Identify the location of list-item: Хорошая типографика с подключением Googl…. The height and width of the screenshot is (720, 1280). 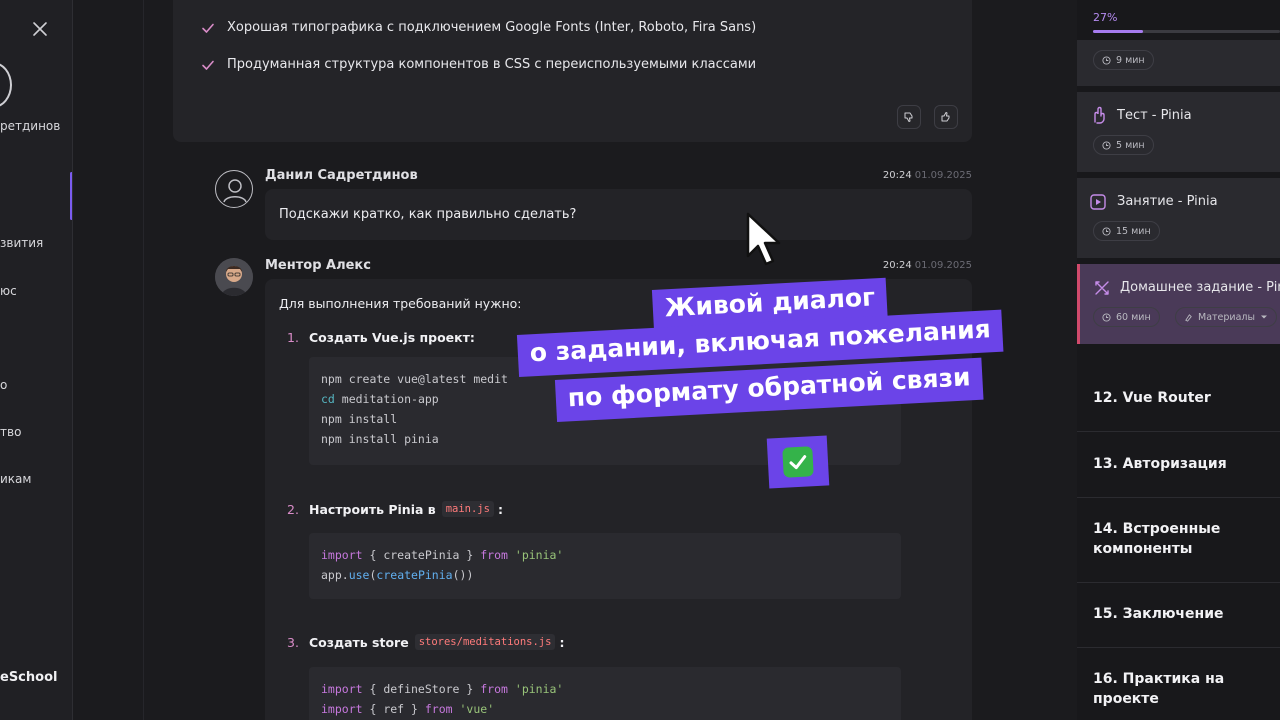
(478, 27).